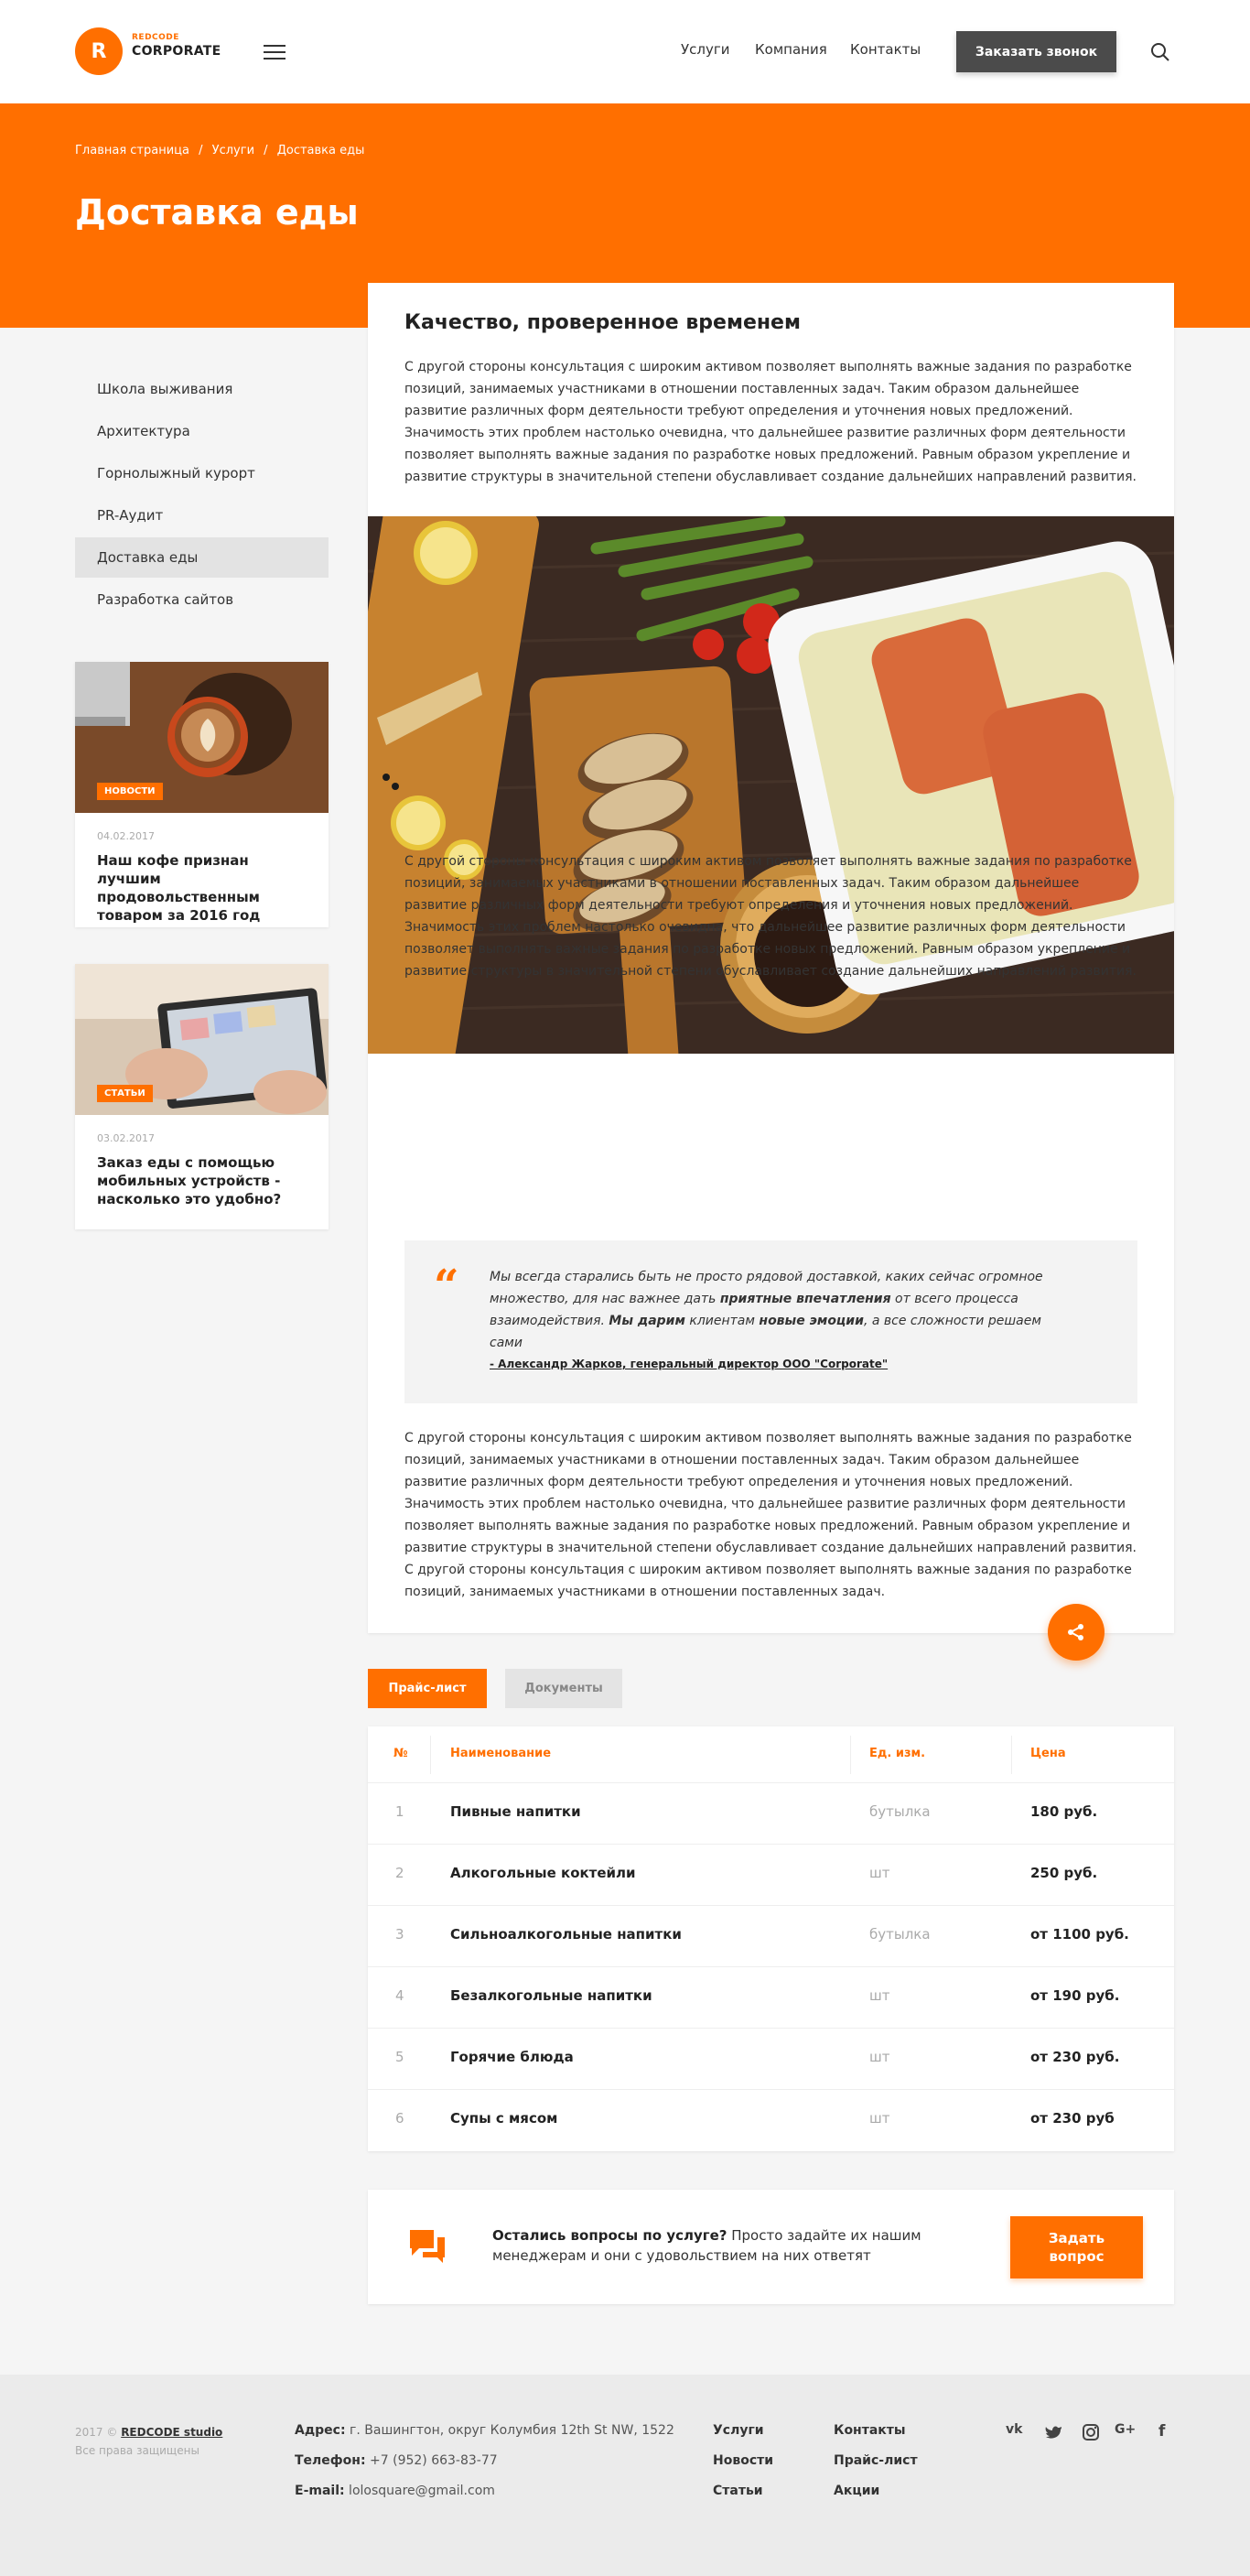 The height and width of the screenshot is (2576, 1250). Describe the element at coordinates (137, 2451) in the screenshot. I see `rights-text: Все права защищены` at that location.